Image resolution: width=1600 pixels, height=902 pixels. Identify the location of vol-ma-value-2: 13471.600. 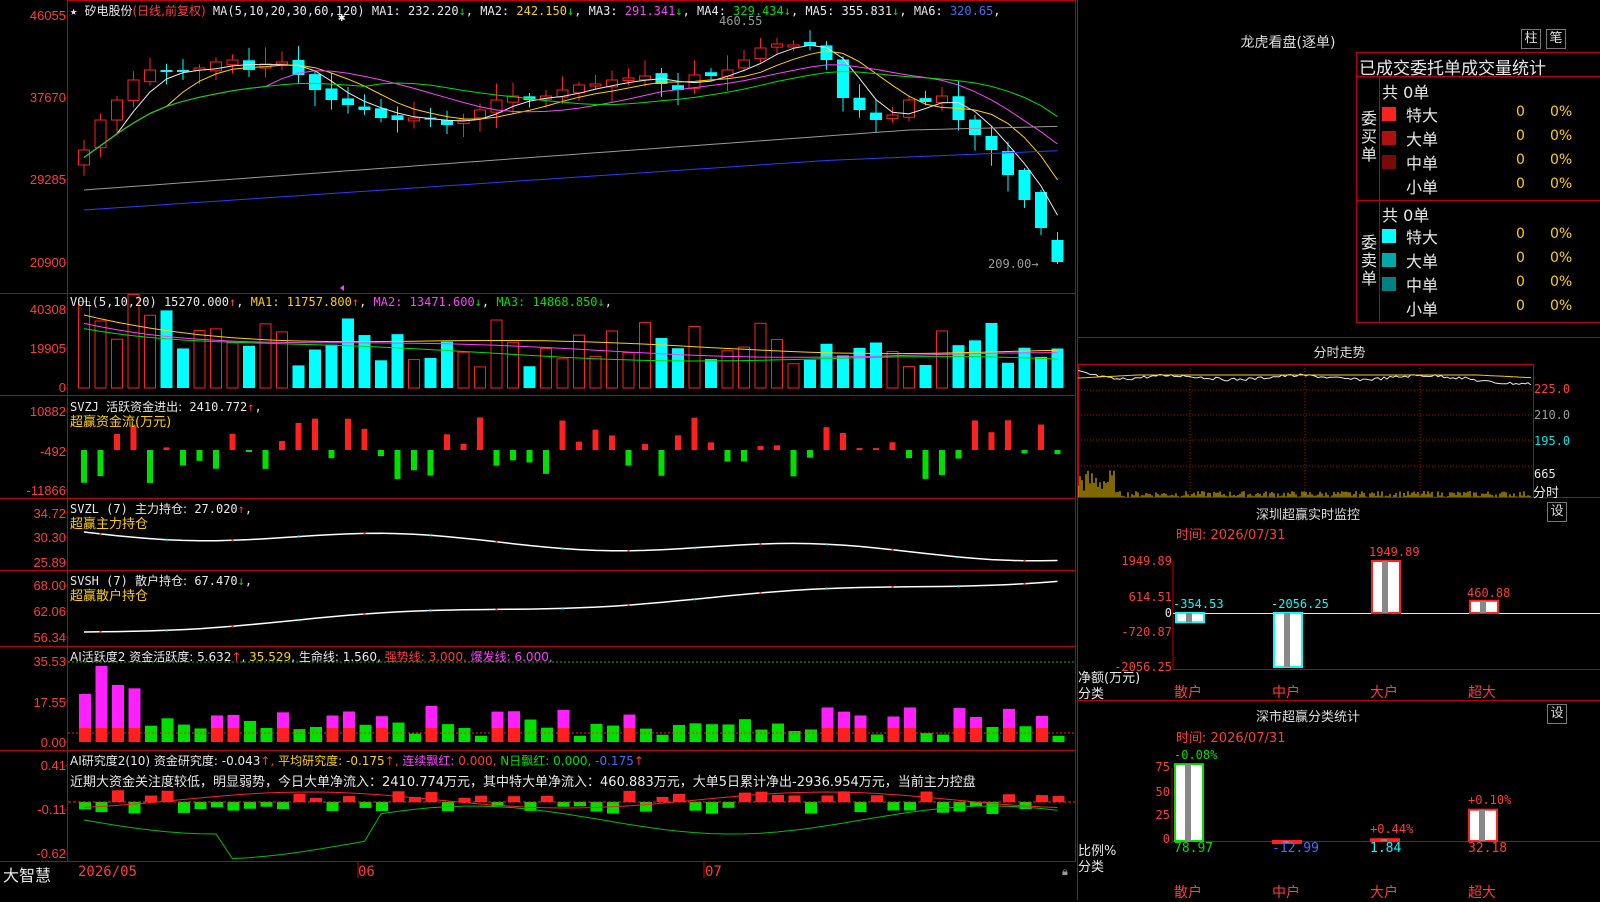
(438, 302).